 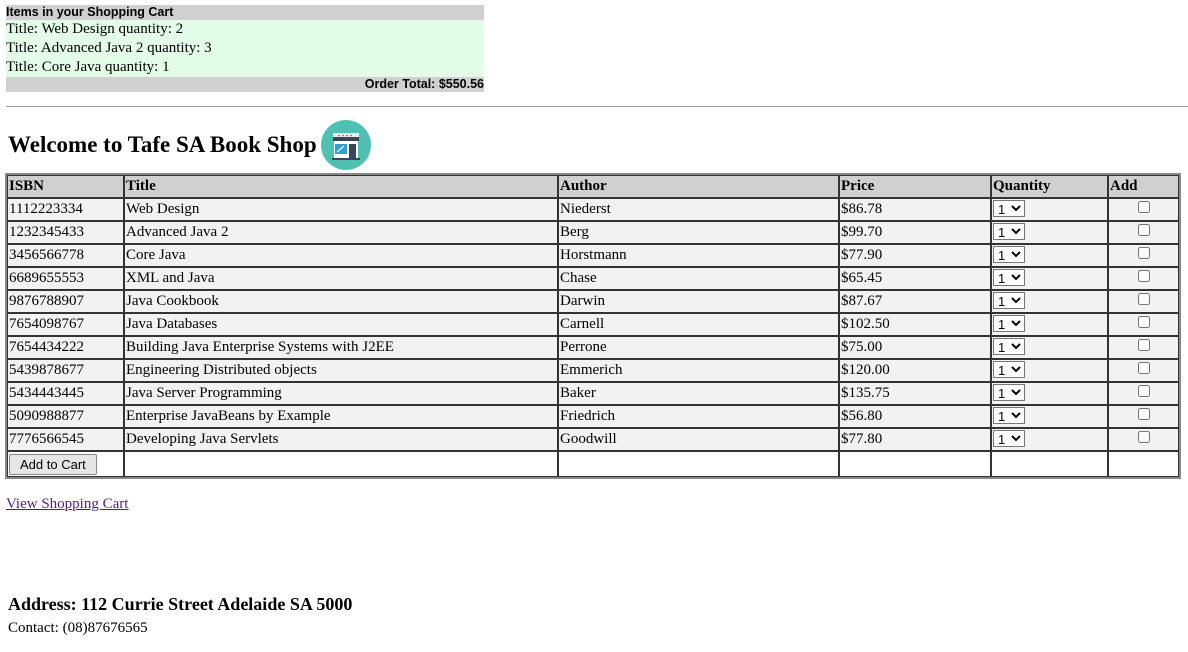 What do you see at coordinates (345, 145) in the screenshot?
I see `storefront-icon` at bounding box center [345, 145].